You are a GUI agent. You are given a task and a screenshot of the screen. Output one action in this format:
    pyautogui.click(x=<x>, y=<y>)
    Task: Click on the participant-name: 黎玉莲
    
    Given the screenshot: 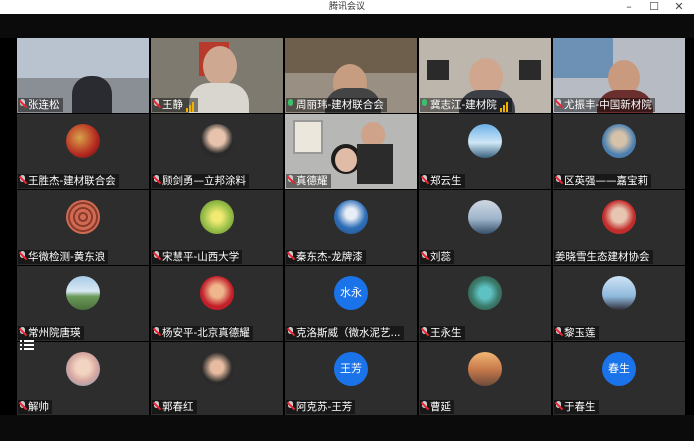 What is the action you would take?
    pyautogui.click(x=580, y=333)
    